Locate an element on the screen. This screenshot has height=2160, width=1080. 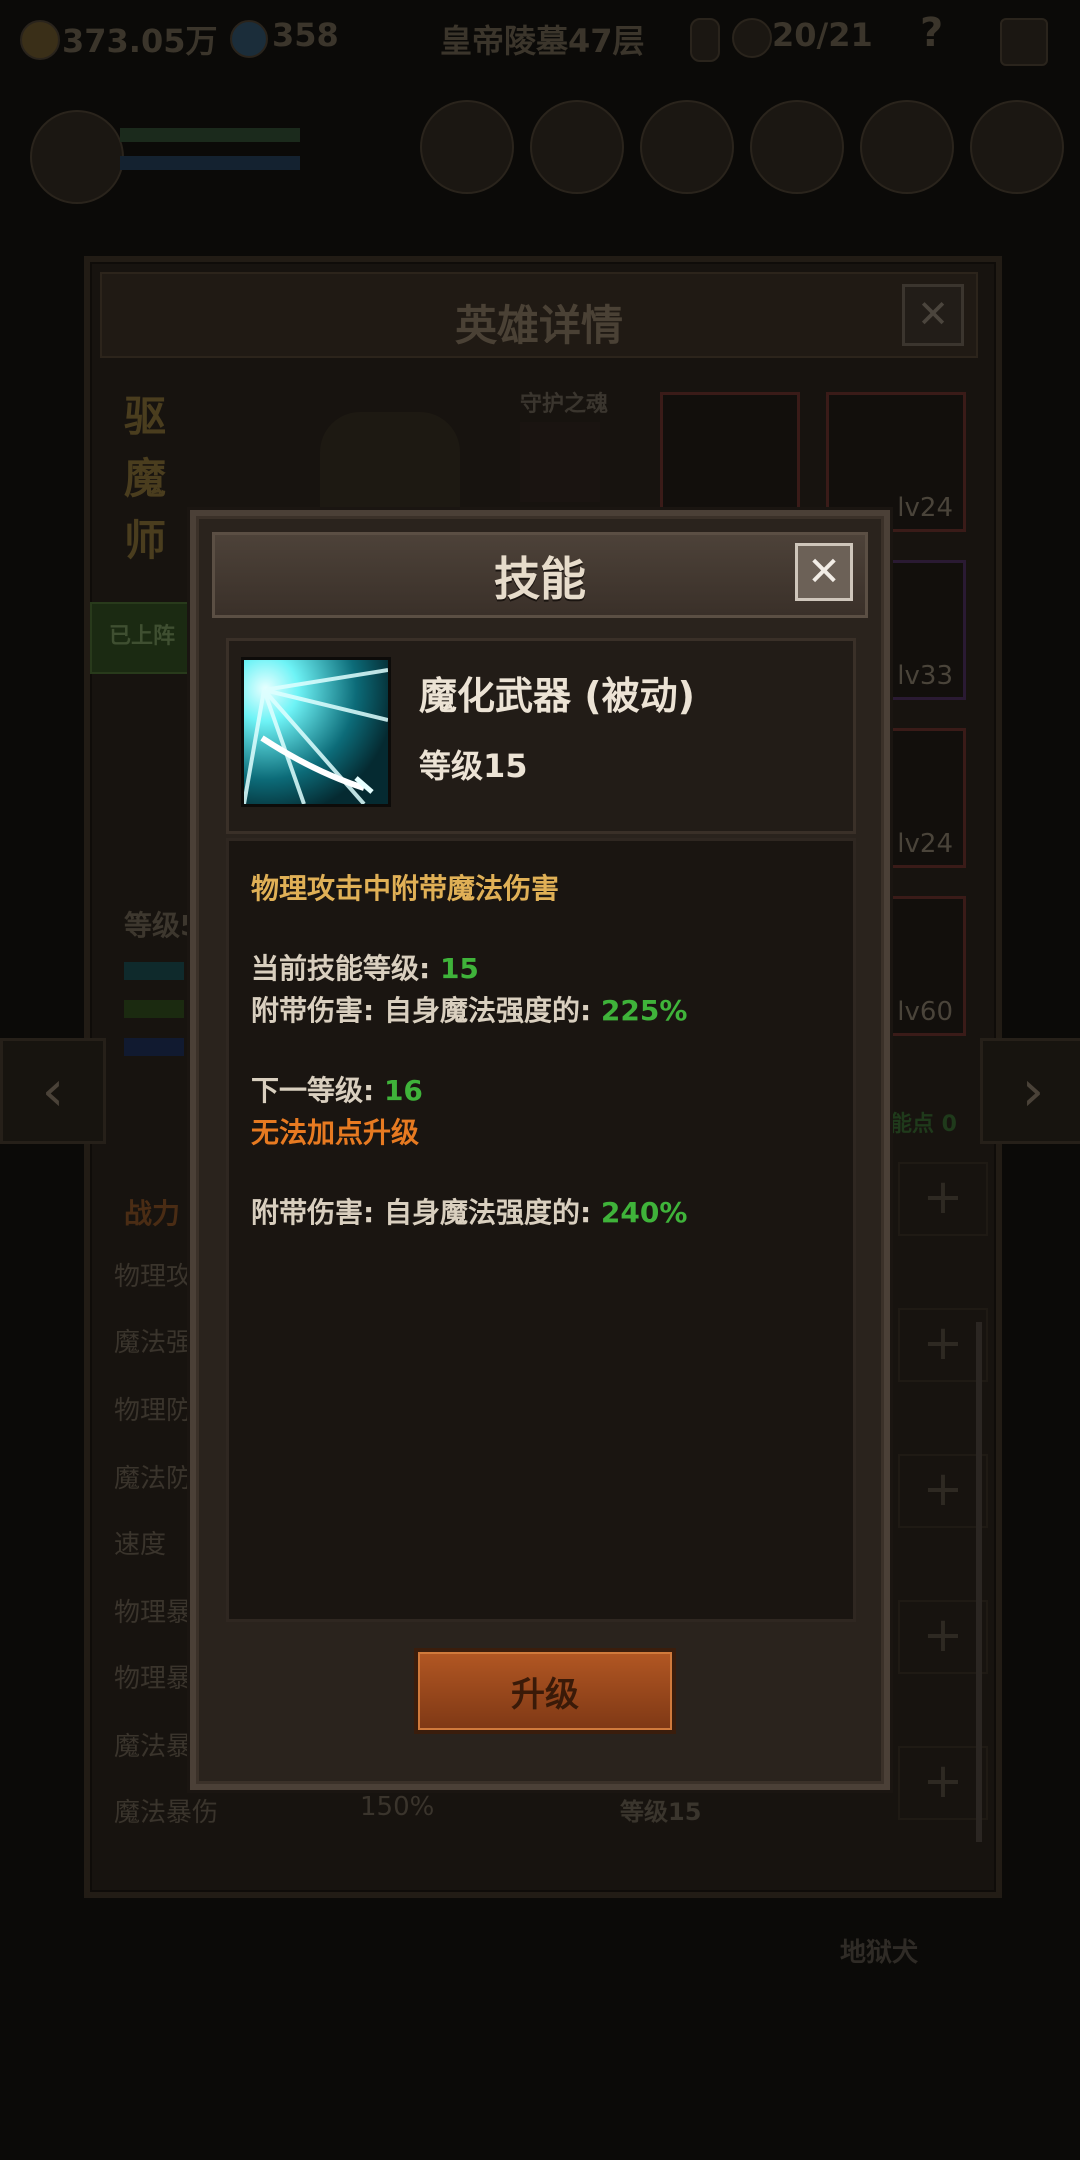
current-level-label: 当前技能等级: is located at coordinates (345, 968).